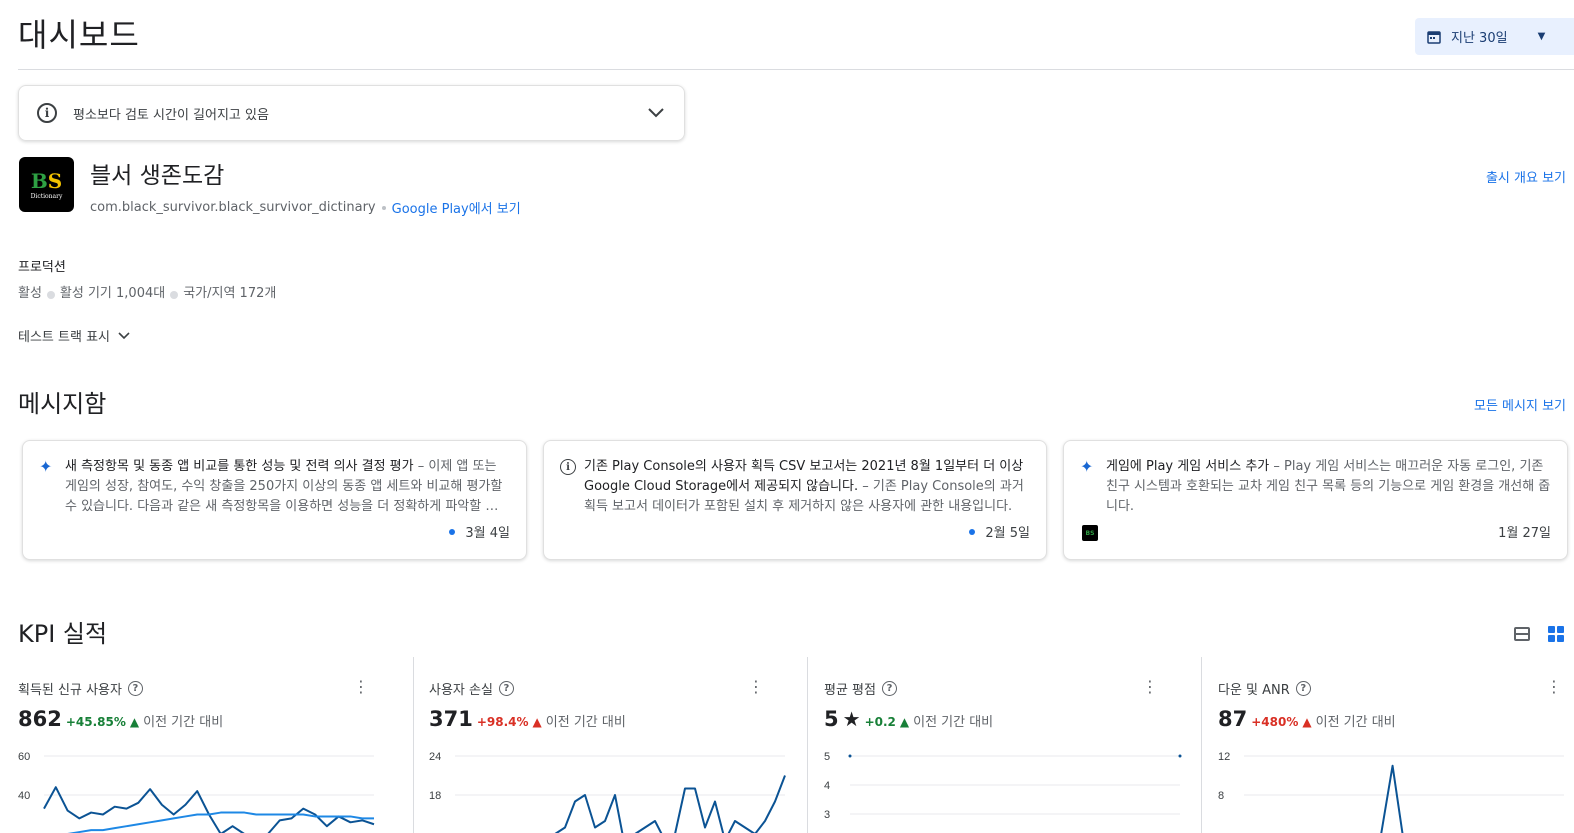 This screenshot has height=833, width=1574. What do you see at coordinates (42, 267) in the screenshot?
I see `production-title: 프로덕션` at bounding box center [42, 267].